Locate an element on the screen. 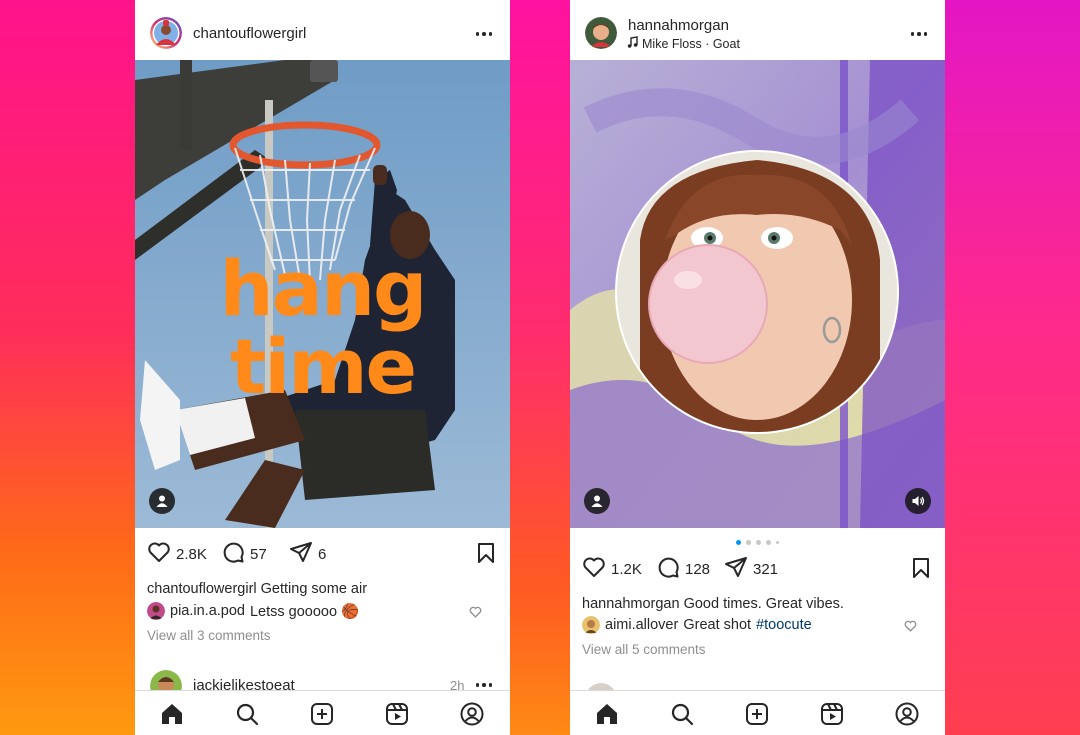 The height and width of the screenshot is (735, 1080). top-comment: pia.in.a.pod Letss gooooo 🏀 is located at coordinates (253, 611).